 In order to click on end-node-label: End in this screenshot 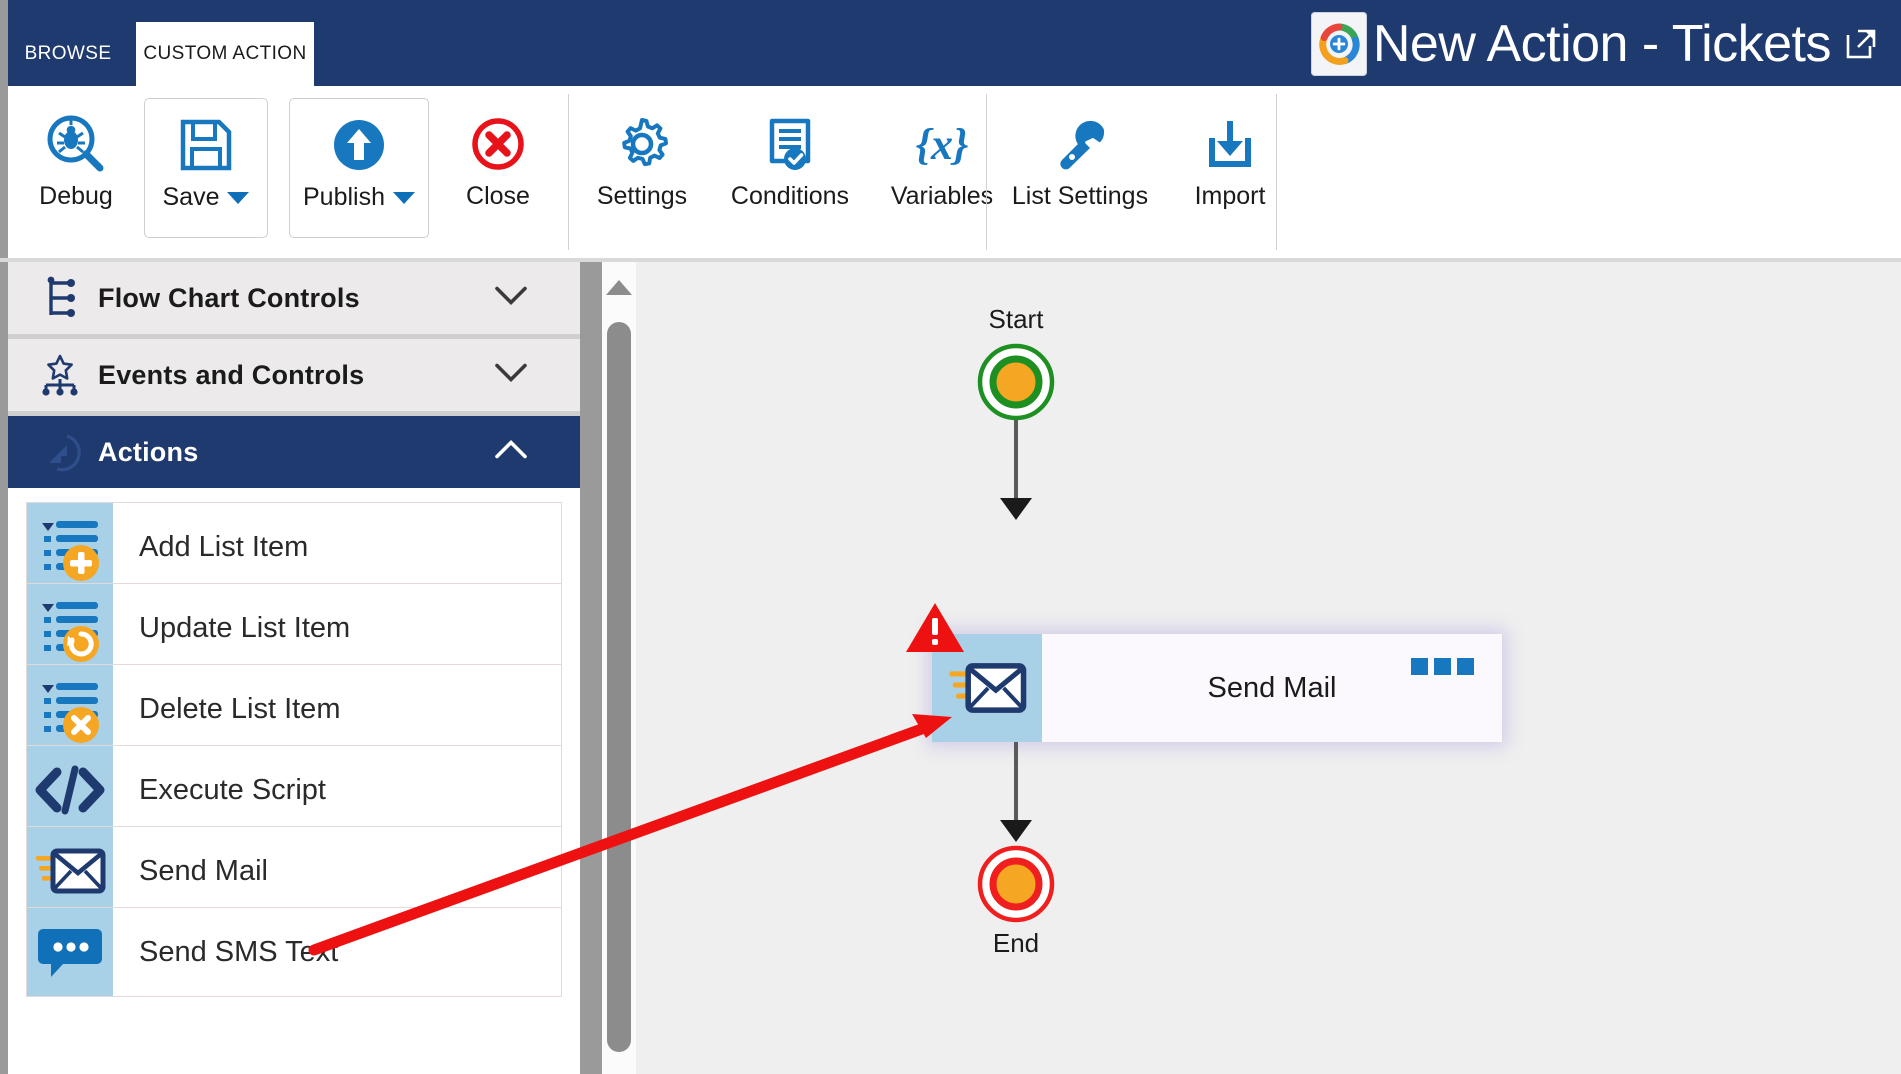, I will do `click(1016, 943)`.